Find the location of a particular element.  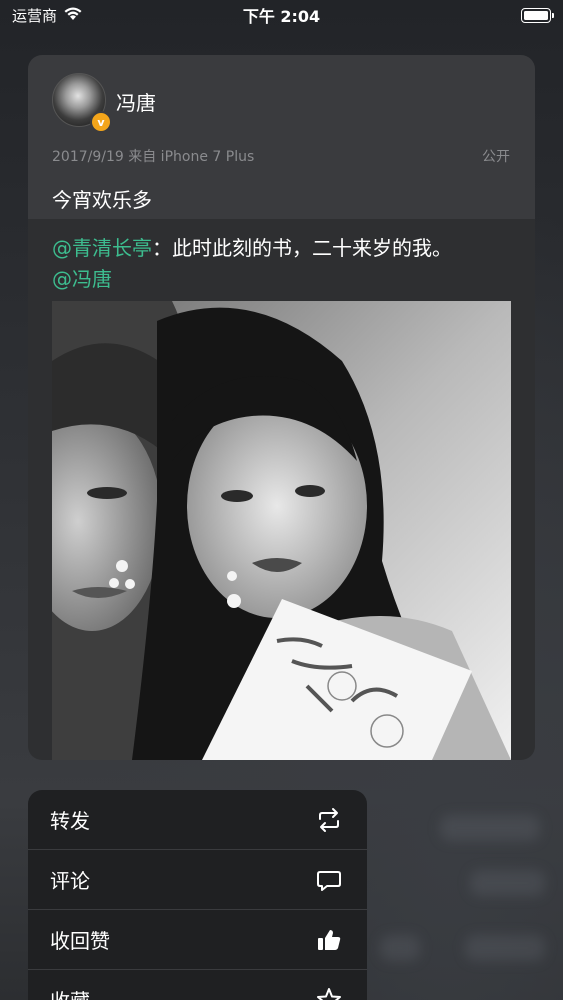

carrier-label: 运营商 is located at coordinates (35, 15).